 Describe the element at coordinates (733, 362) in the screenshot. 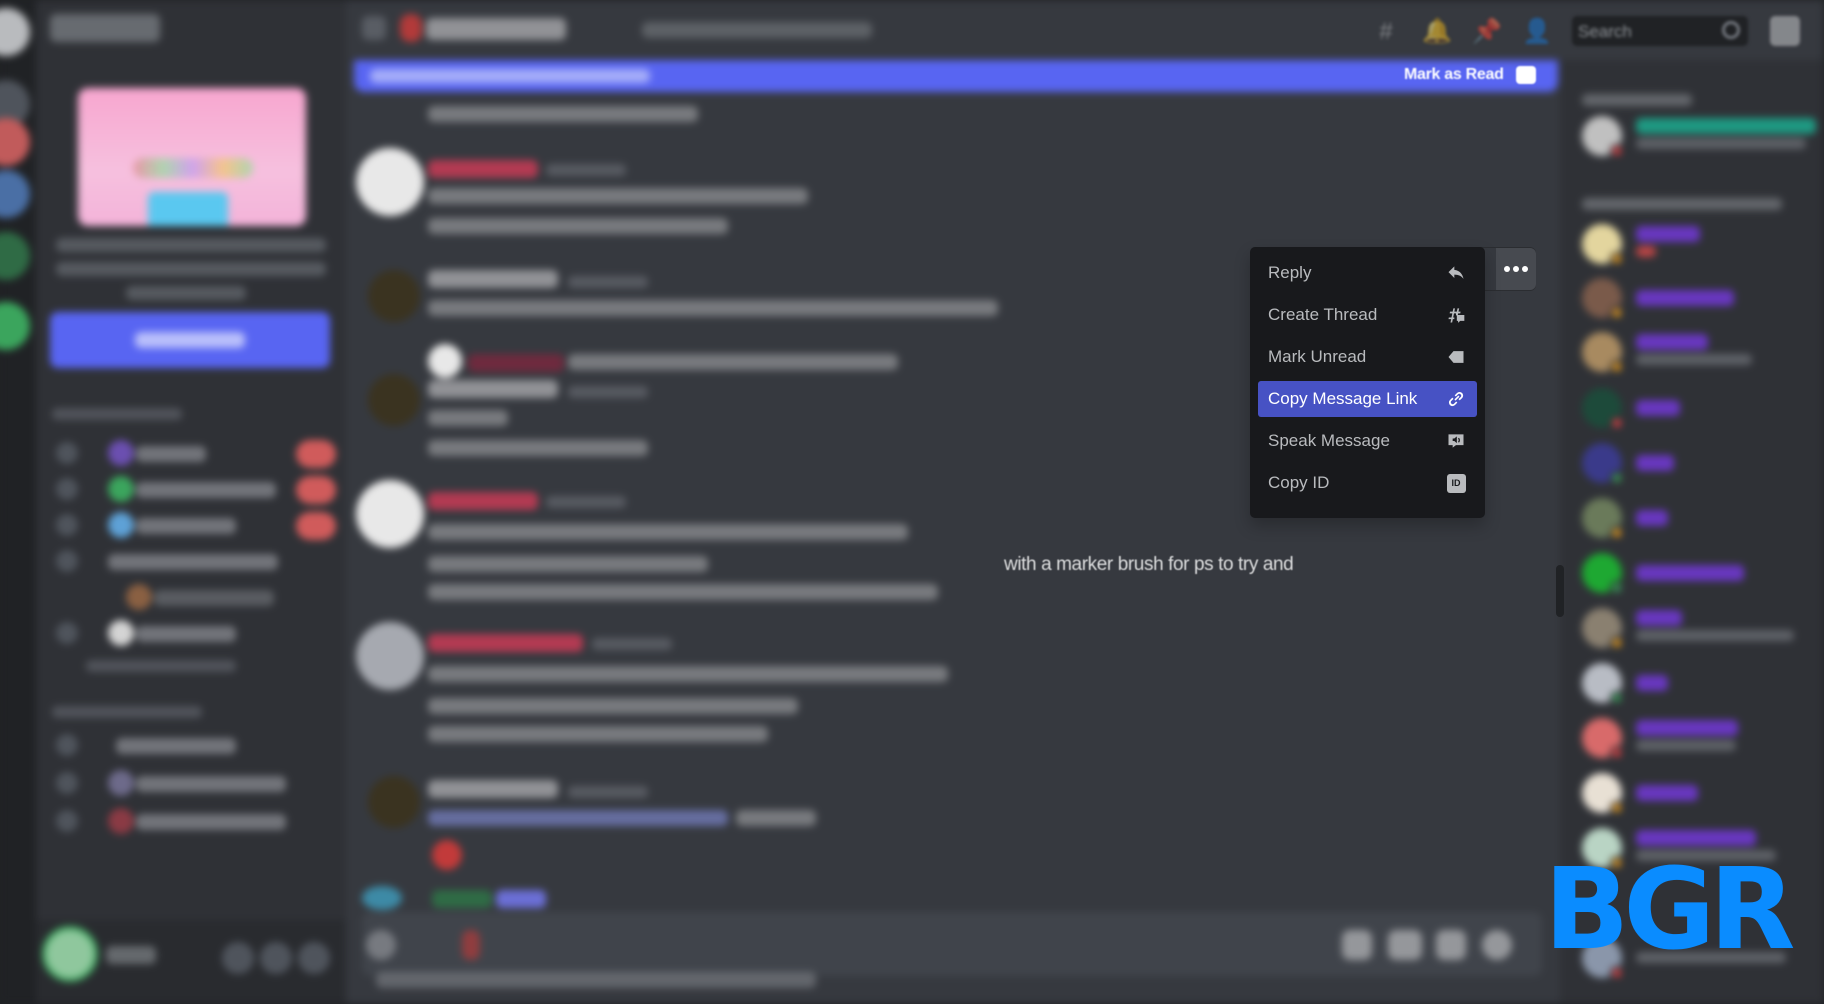

I see `reply-preview` at that location.